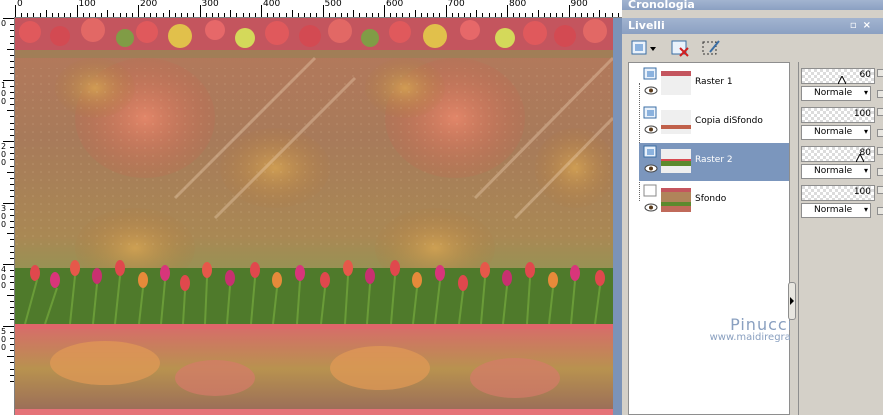 The image size is (883, 415). What do you see at coordinates (862, 192) in the screenshot?
I see `opacity-value: 100` at bounding box center [862, 192].